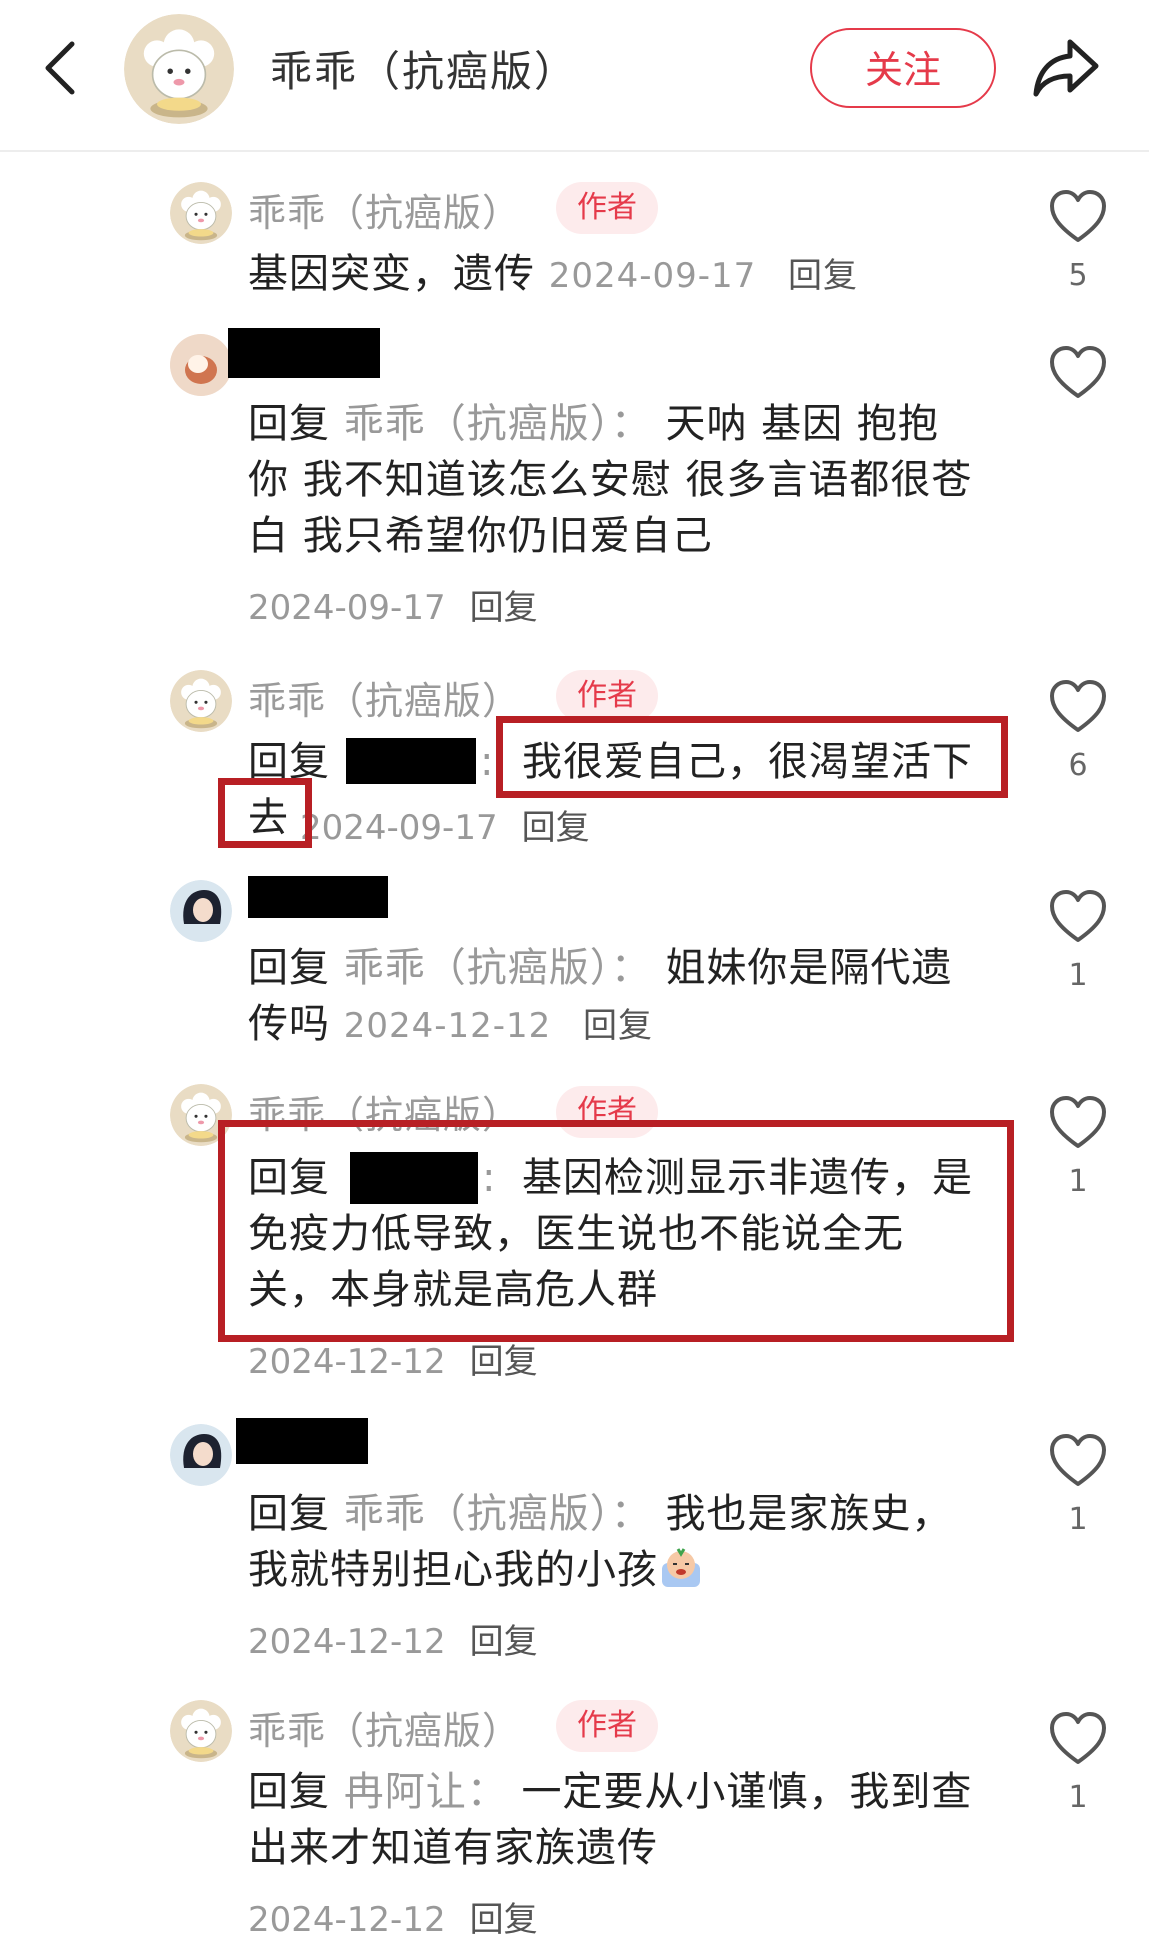 This screenshot has width=1149, height=1942. Describe the element at coordinates (480, 536) in the screenshot. I see `comment-text-line: 白 我只希望你仍旧爱自己` at that location.